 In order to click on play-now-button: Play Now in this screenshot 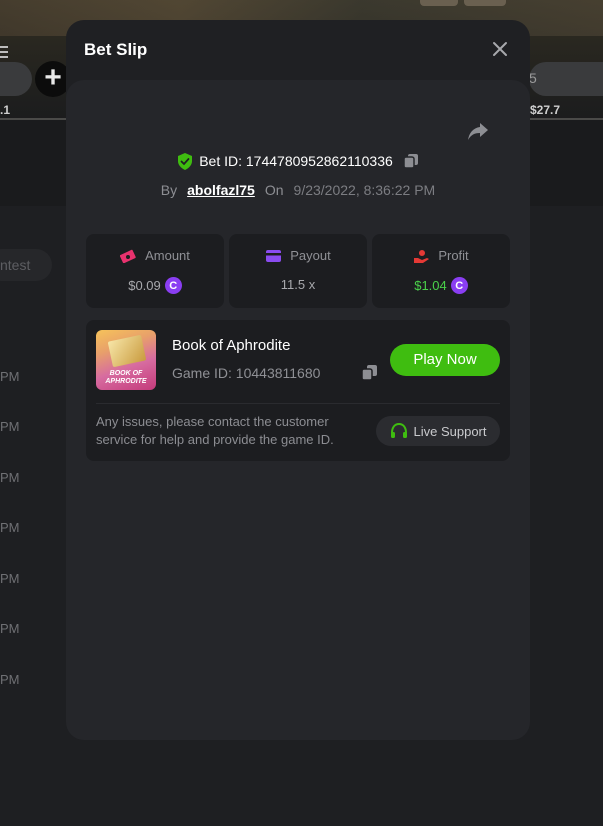, I will do `click(445, 360)`.